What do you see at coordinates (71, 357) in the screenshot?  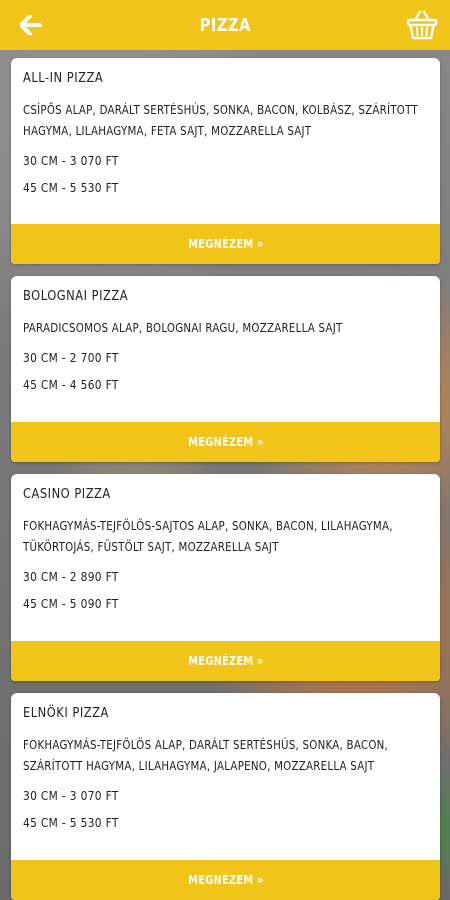 I see `price-30cm: 30 CM - 2 700 FT` at bounding box center [71, 357].